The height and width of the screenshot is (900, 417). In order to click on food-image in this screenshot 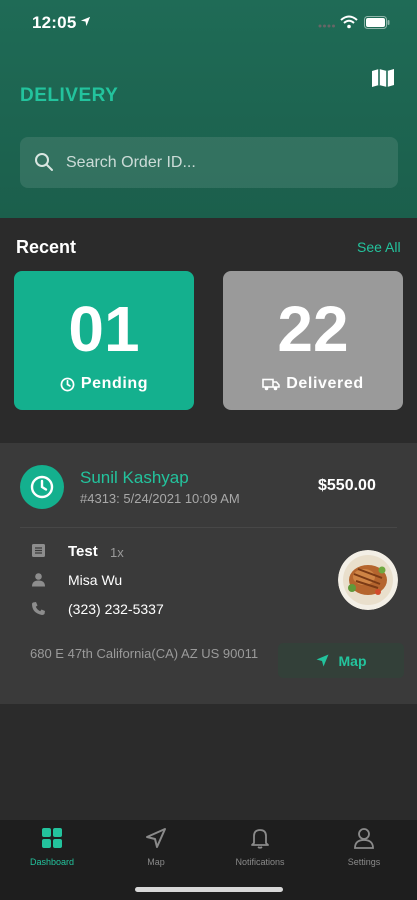, I will do `click(368, 580)`.